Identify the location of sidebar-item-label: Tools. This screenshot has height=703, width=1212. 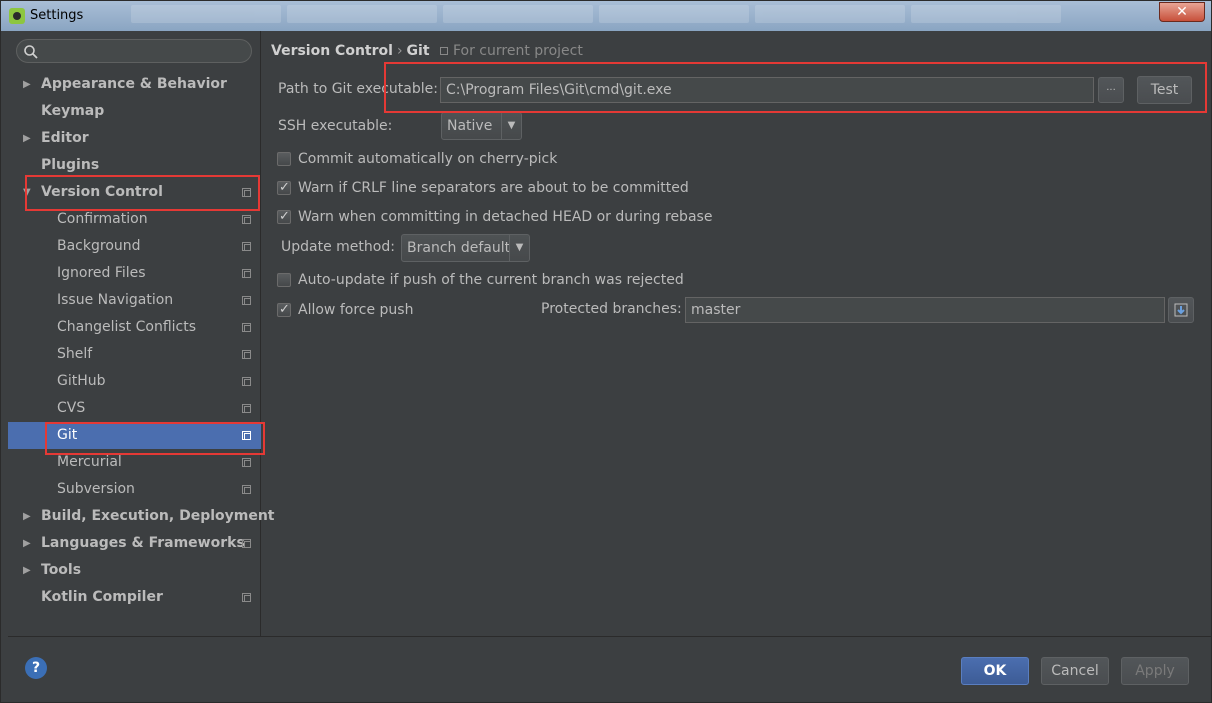
(61, 570).